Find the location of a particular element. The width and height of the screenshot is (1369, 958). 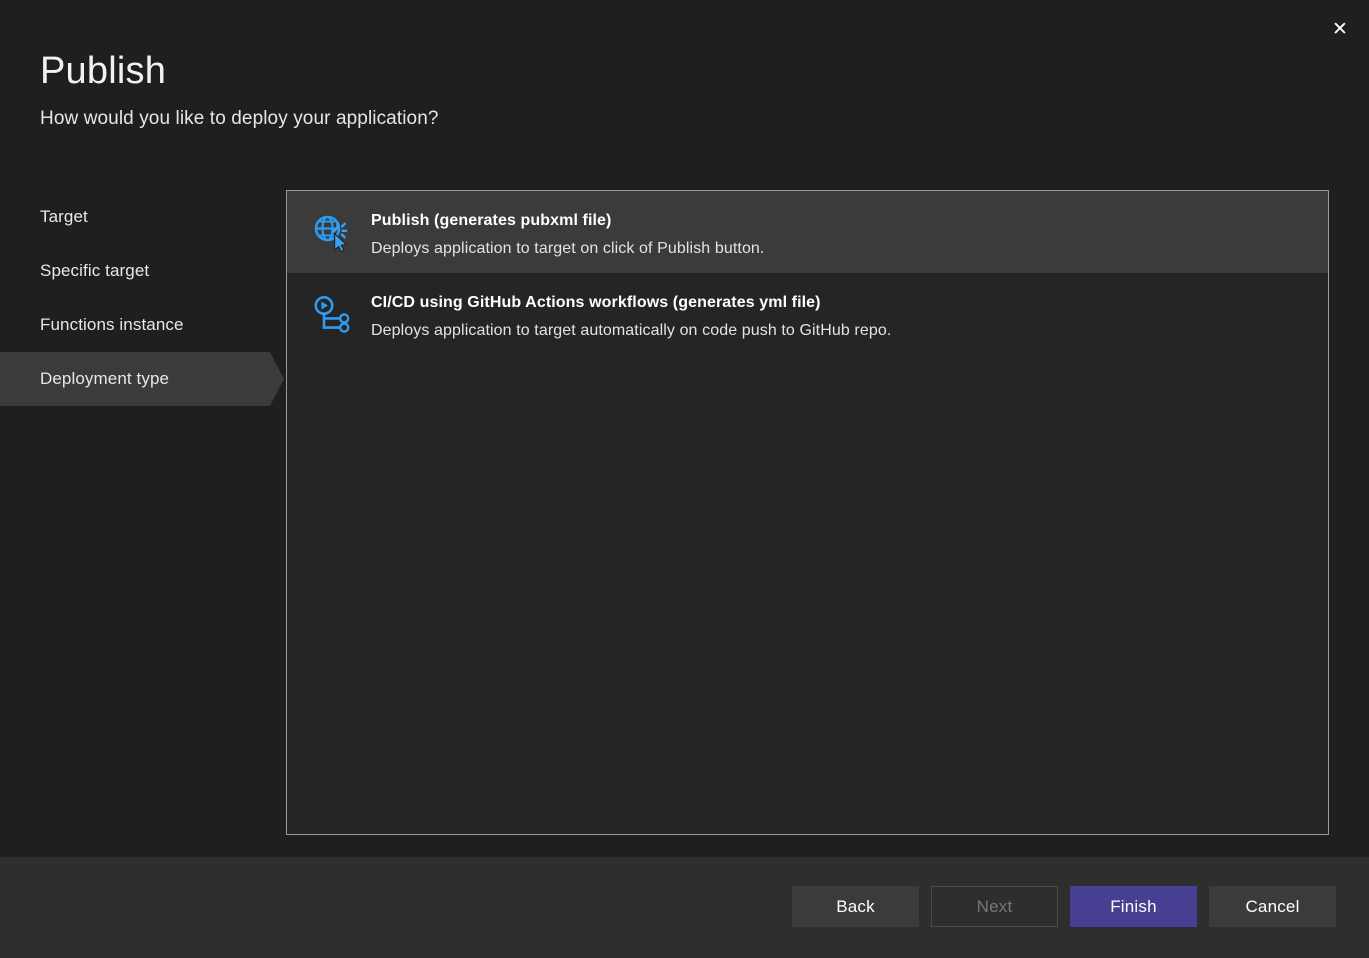

next-button: Next is located at coordinates (994, 906).